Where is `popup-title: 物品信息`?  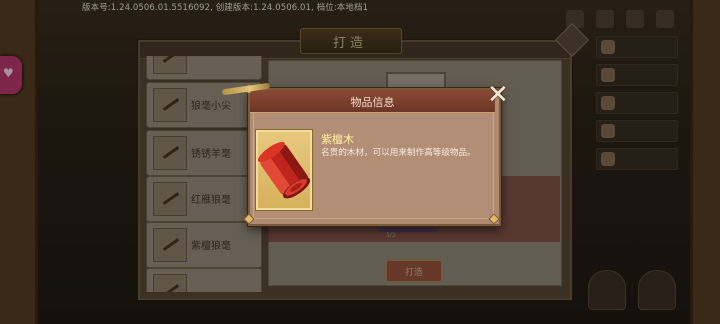 popup-title: 物品信息 is located at coordinates (372, 102).